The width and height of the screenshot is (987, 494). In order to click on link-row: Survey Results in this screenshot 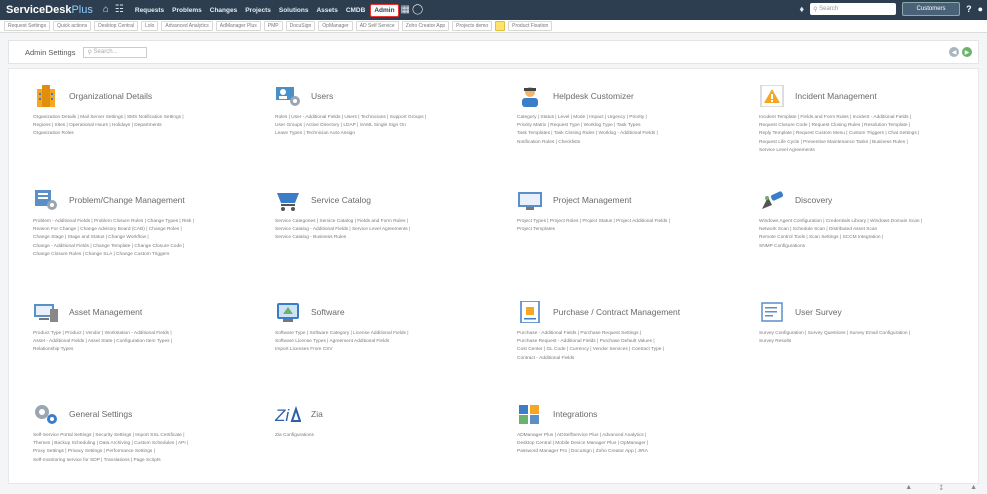, I will do `click(873, 342)`.